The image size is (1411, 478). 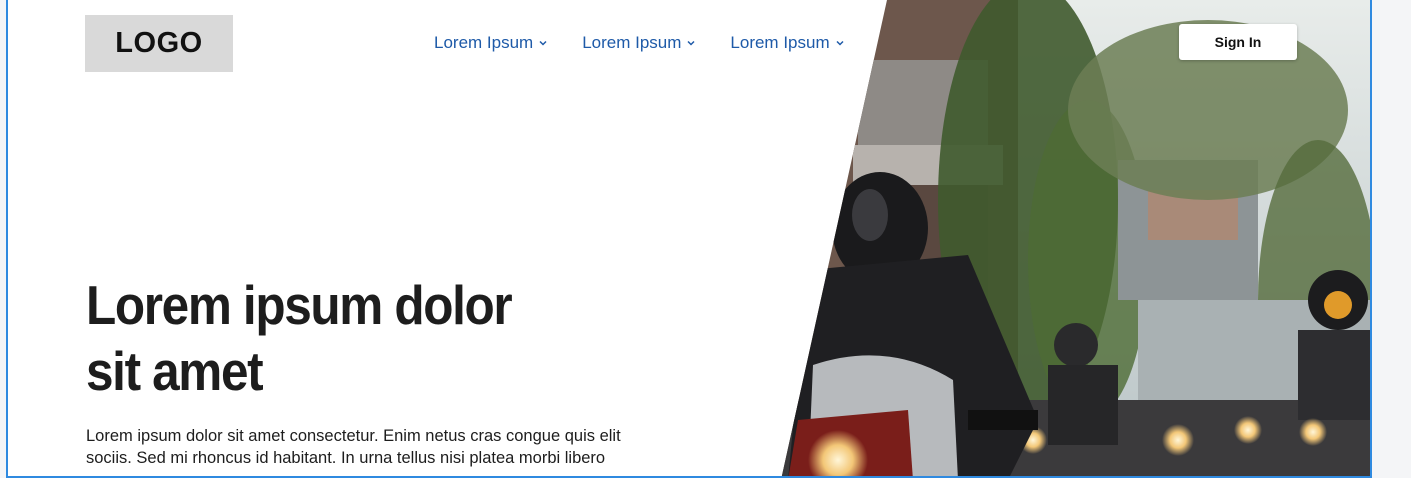 I want to click on hero-headline: Lorem ipsum dolor sit amet, so click(x=320, y=338).